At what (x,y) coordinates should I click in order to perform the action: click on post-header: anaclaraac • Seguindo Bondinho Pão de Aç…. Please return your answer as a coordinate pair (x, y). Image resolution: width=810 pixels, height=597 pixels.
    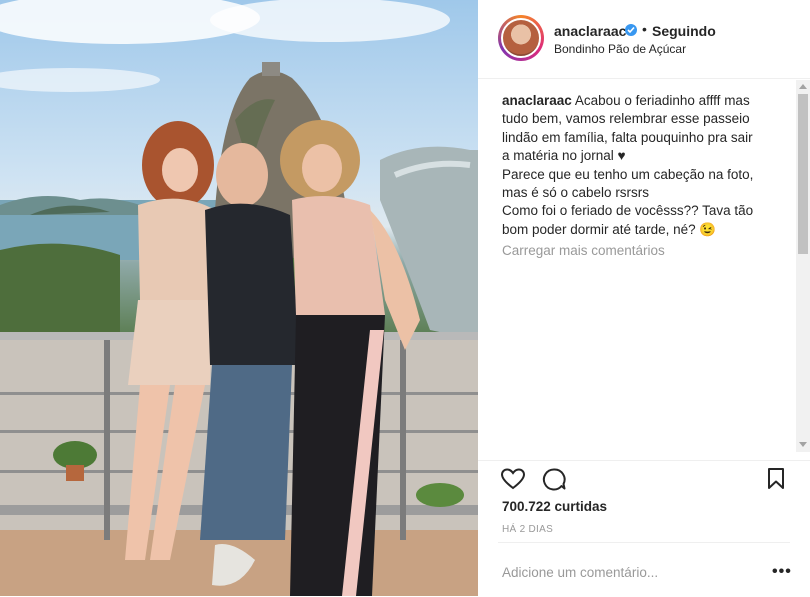
    Looking at the image, I should click on (644, 39).